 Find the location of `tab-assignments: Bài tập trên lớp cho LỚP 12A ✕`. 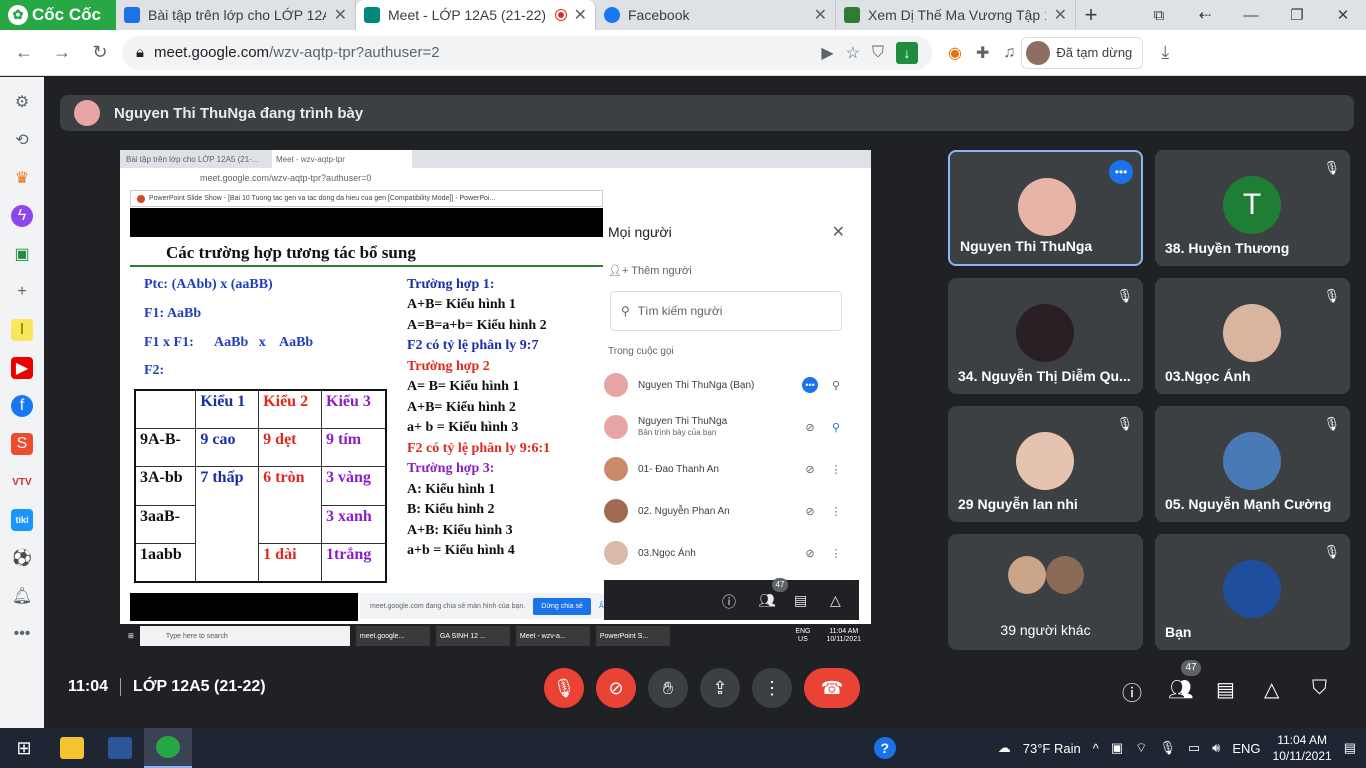

tab-assignments: Bài tập trên lớp cho LỚP 12A ✕ is located at coordinates (236, 15).